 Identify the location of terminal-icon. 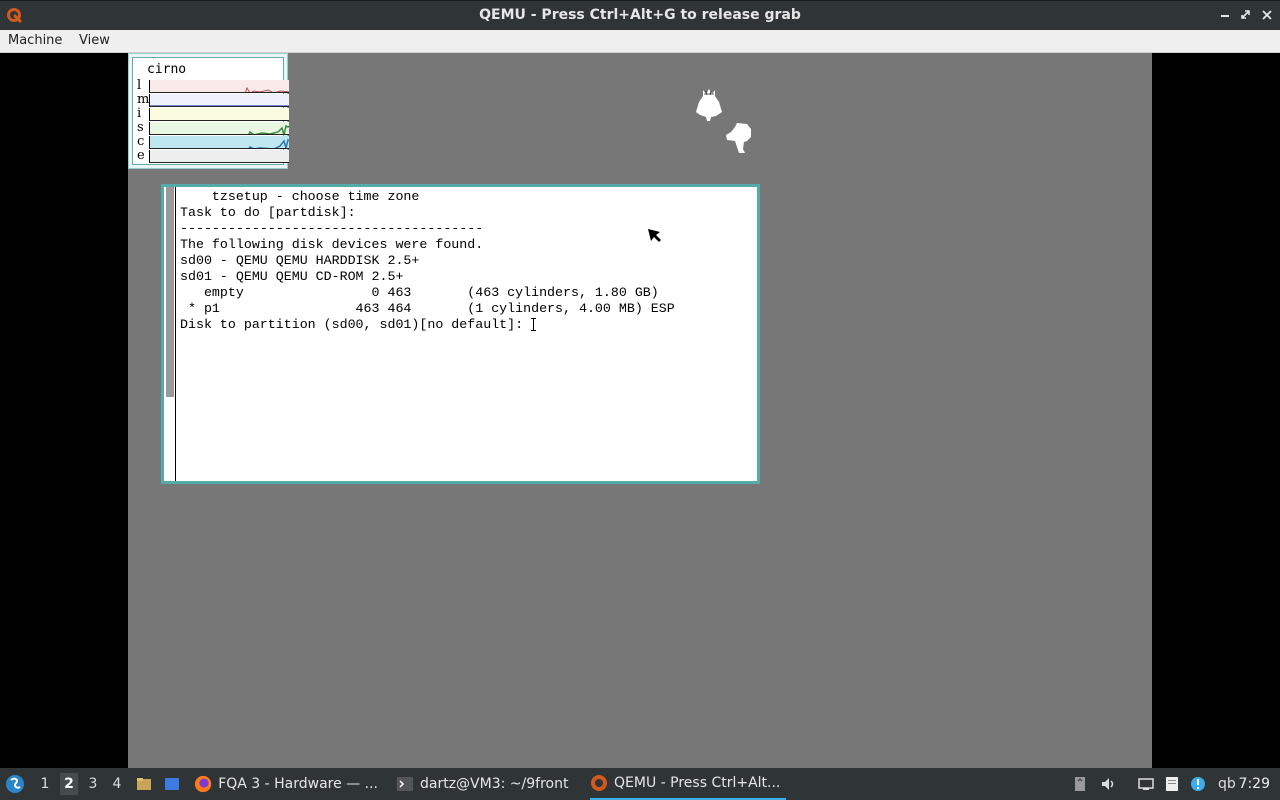
(405, 784).